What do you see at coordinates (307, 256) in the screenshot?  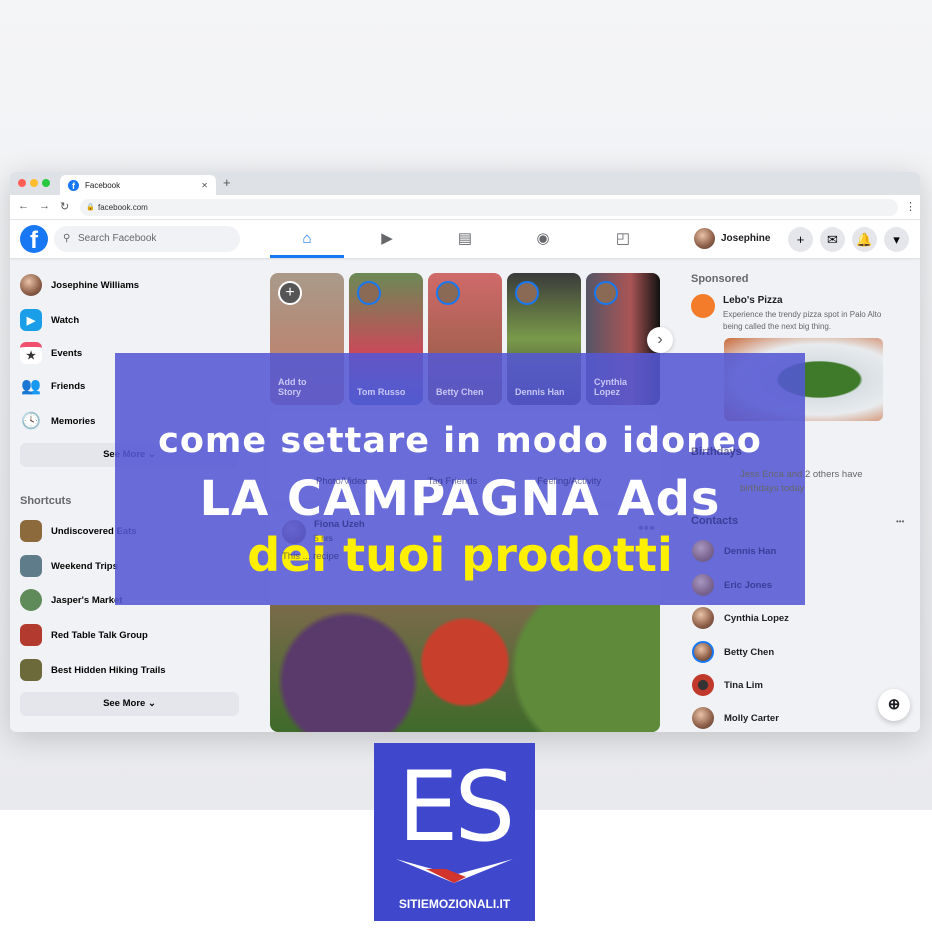 I see `active-tab-indicator` at bounding box center [307, 256].